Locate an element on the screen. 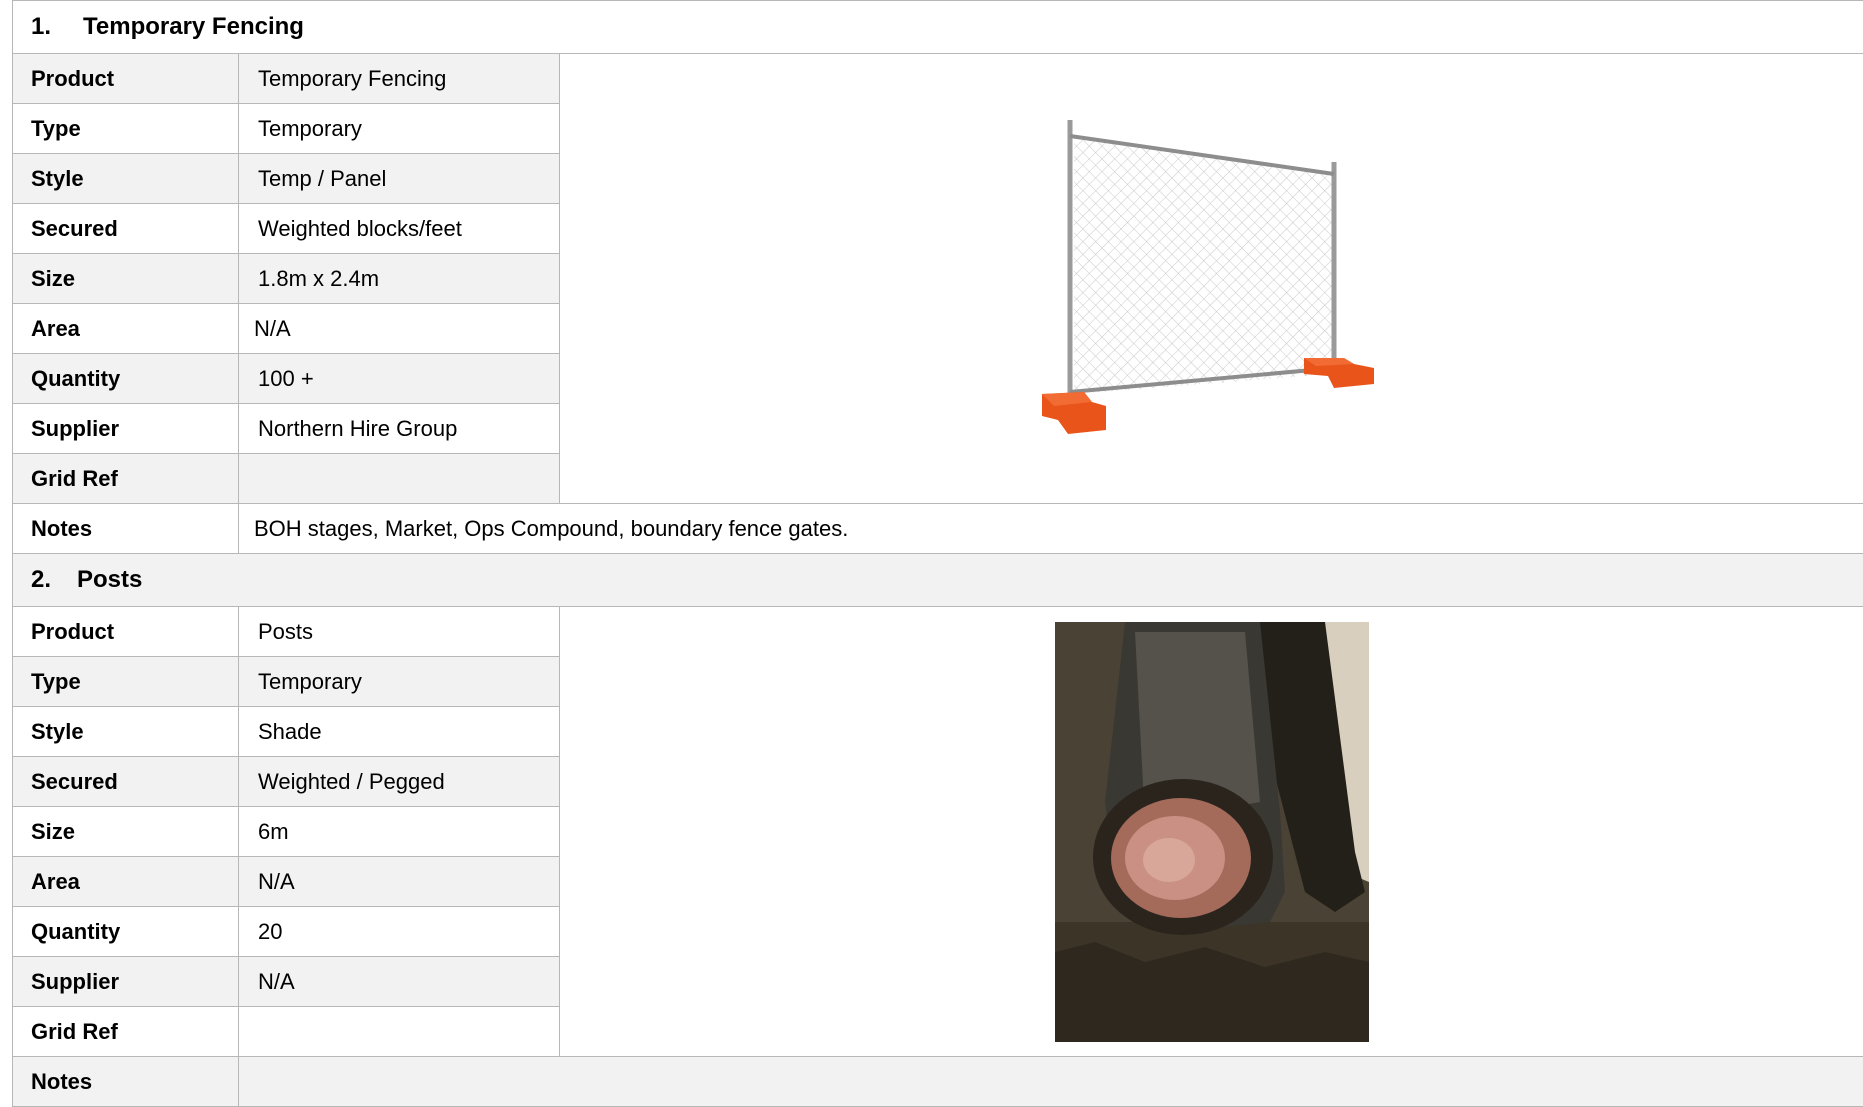 The width and height of the screenshot is (1863, 1107). section-number: 1. is located at coordinates (57, 27).